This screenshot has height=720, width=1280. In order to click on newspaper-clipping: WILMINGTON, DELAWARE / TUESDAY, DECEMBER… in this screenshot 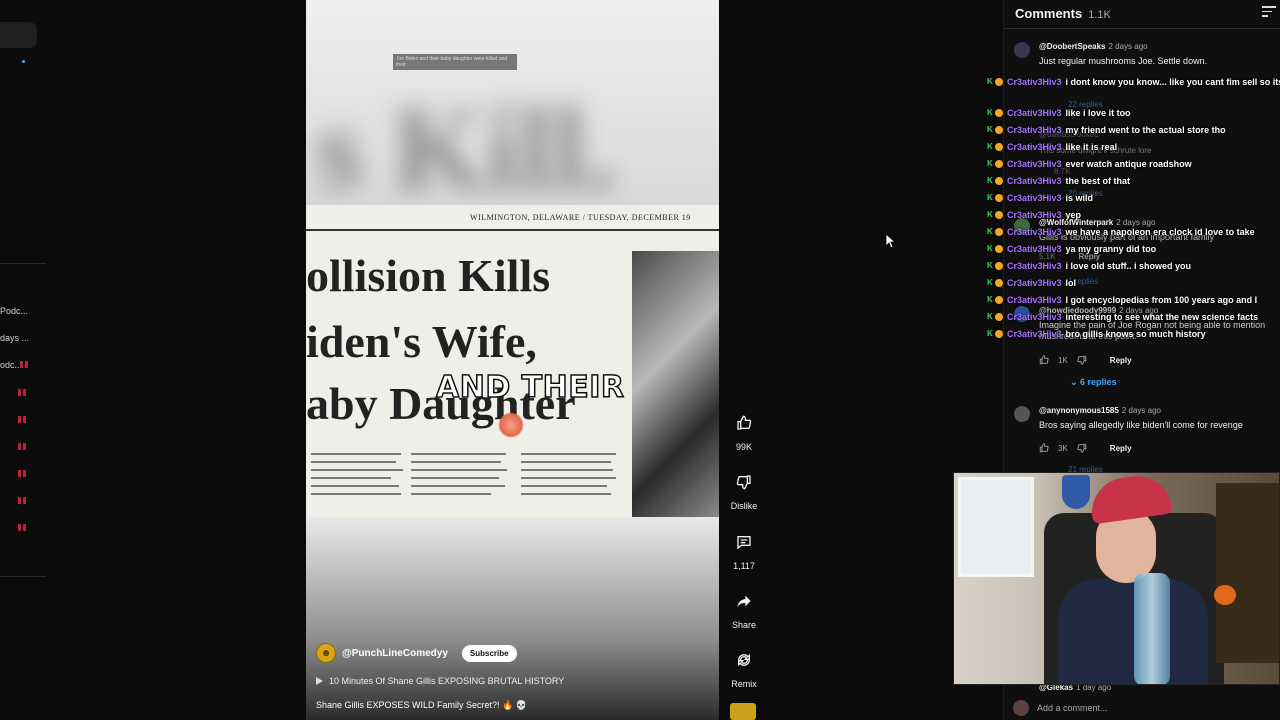, I will do `click(512, 361)`.